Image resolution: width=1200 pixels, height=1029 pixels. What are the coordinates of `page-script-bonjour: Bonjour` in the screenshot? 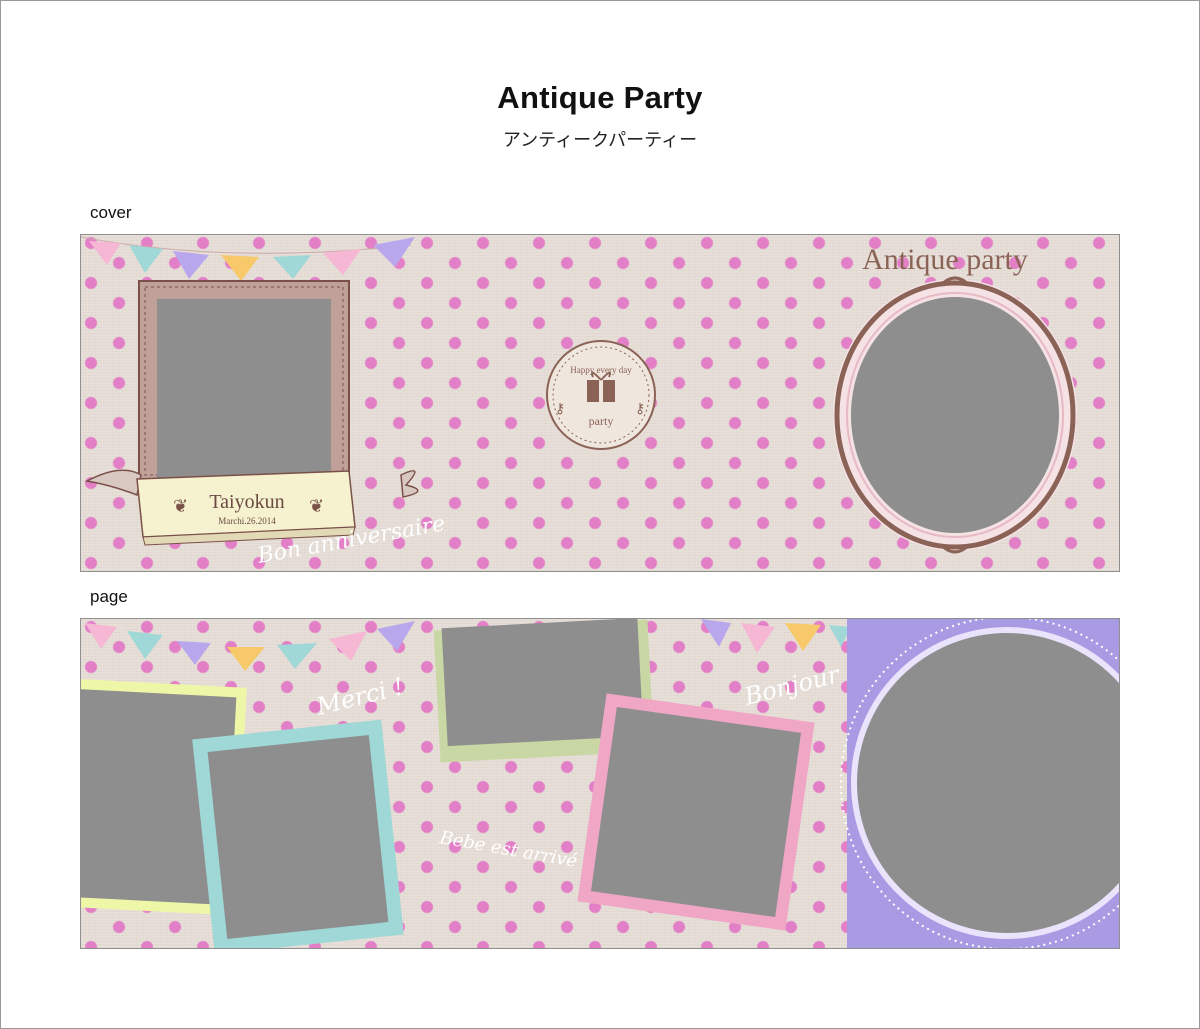 It's located at (792, 685).